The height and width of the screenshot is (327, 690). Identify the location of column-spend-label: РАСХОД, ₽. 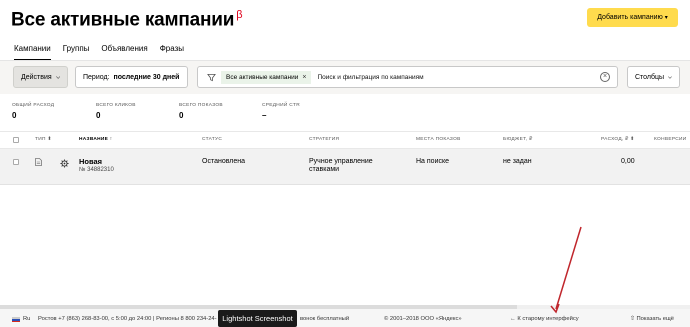
(615, 139).